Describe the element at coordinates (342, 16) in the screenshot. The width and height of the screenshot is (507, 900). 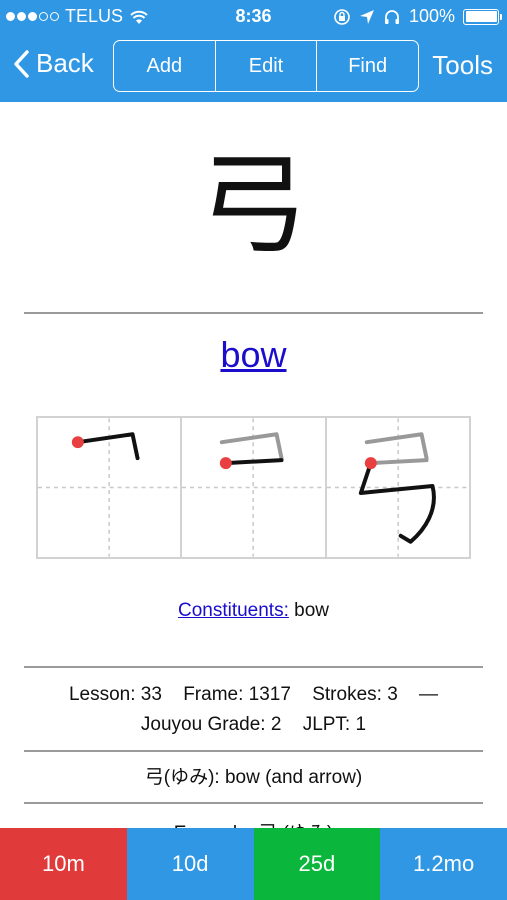
I see `rotation-lock-icon` at that location.